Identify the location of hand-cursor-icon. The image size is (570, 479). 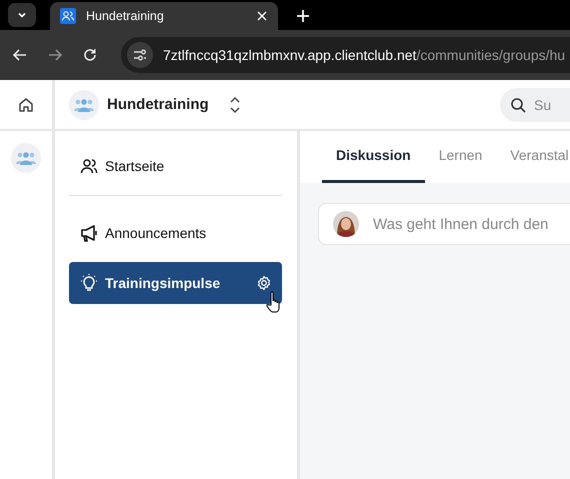
(274, 302).